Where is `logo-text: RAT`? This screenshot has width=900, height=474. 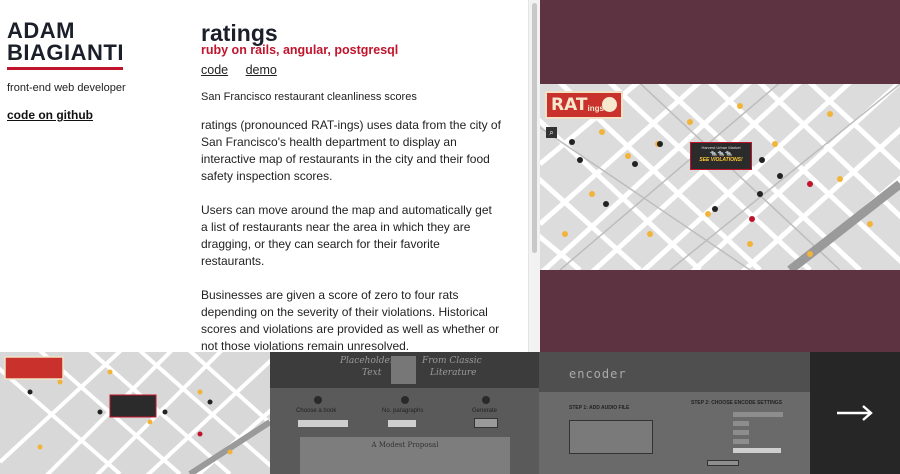
logo-text: RAT is located at coordinates (569, 105).